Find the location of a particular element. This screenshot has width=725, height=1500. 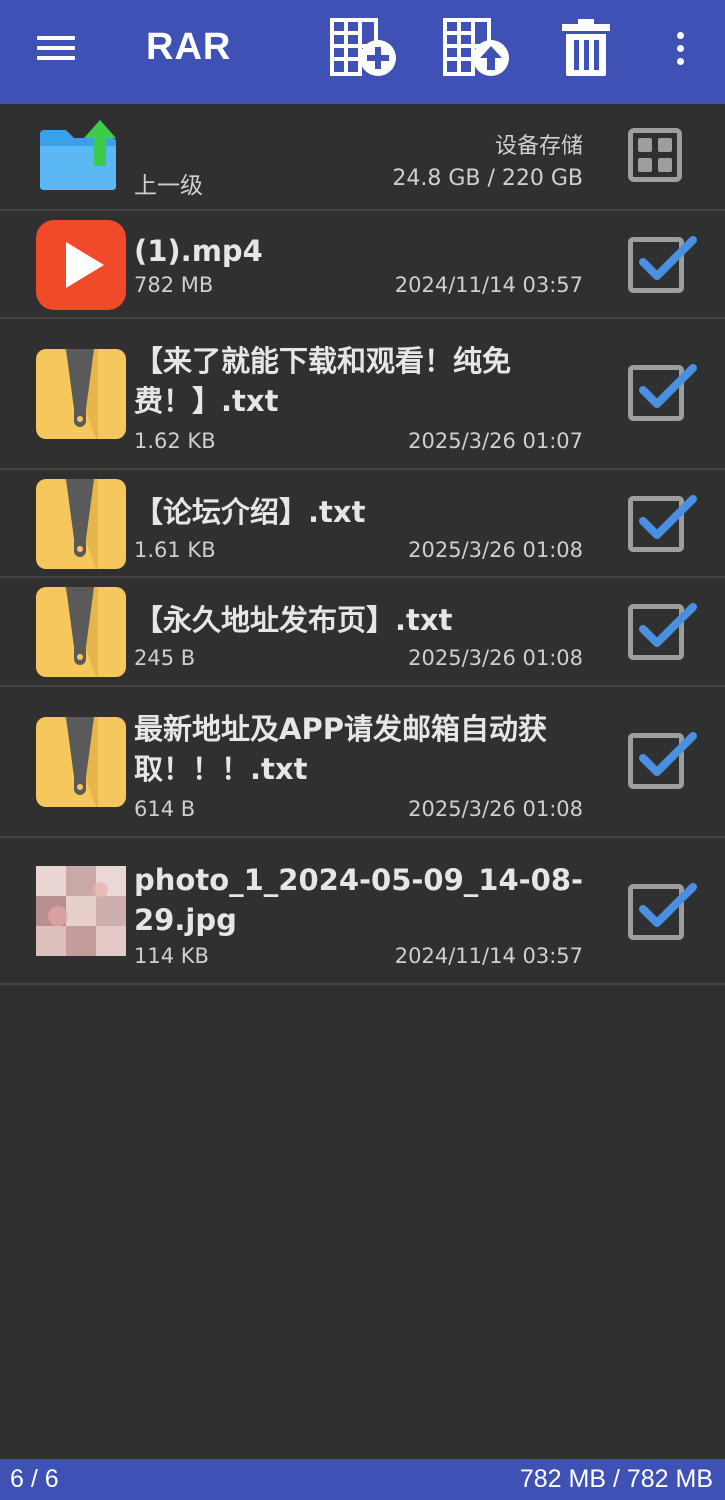

status-bar: 6 / 6 782 MB / 782 MB is located at coordinates (362, 1479).